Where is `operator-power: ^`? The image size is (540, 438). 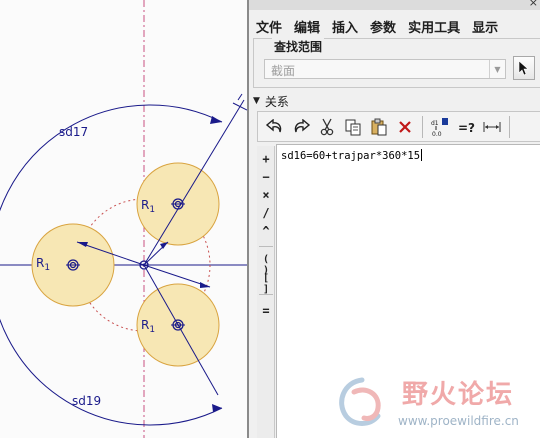
operator-power: ^ is located at coordinates (266, 231).